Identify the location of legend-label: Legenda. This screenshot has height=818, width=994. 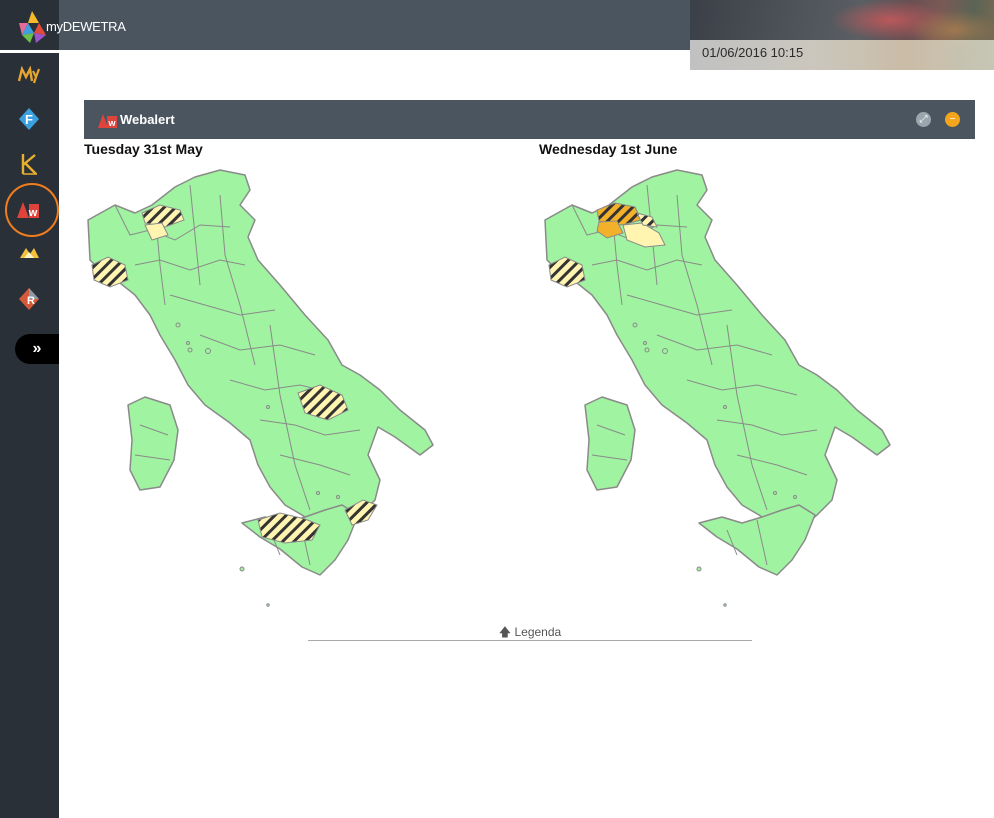
(538, 632).